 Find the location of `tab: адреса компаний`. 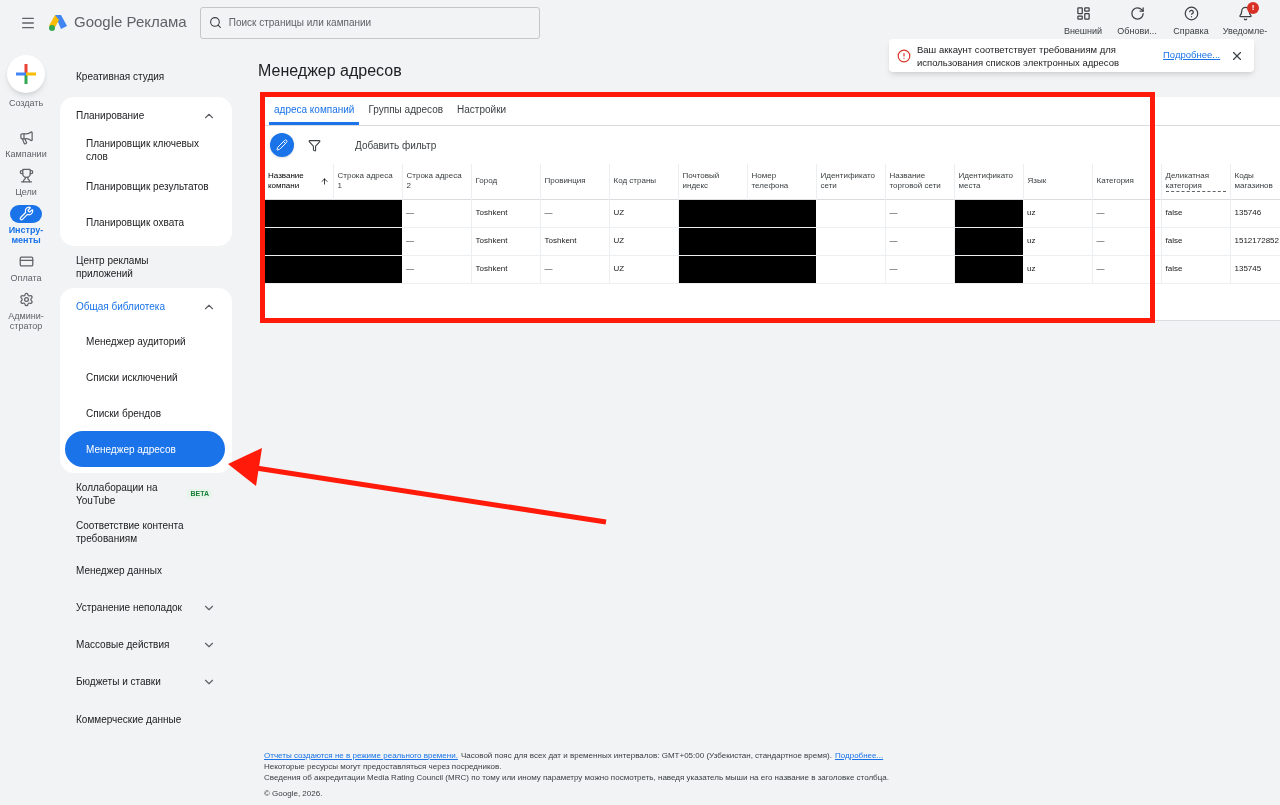

tab: адреса компаний is located at coordinates (314, 111).